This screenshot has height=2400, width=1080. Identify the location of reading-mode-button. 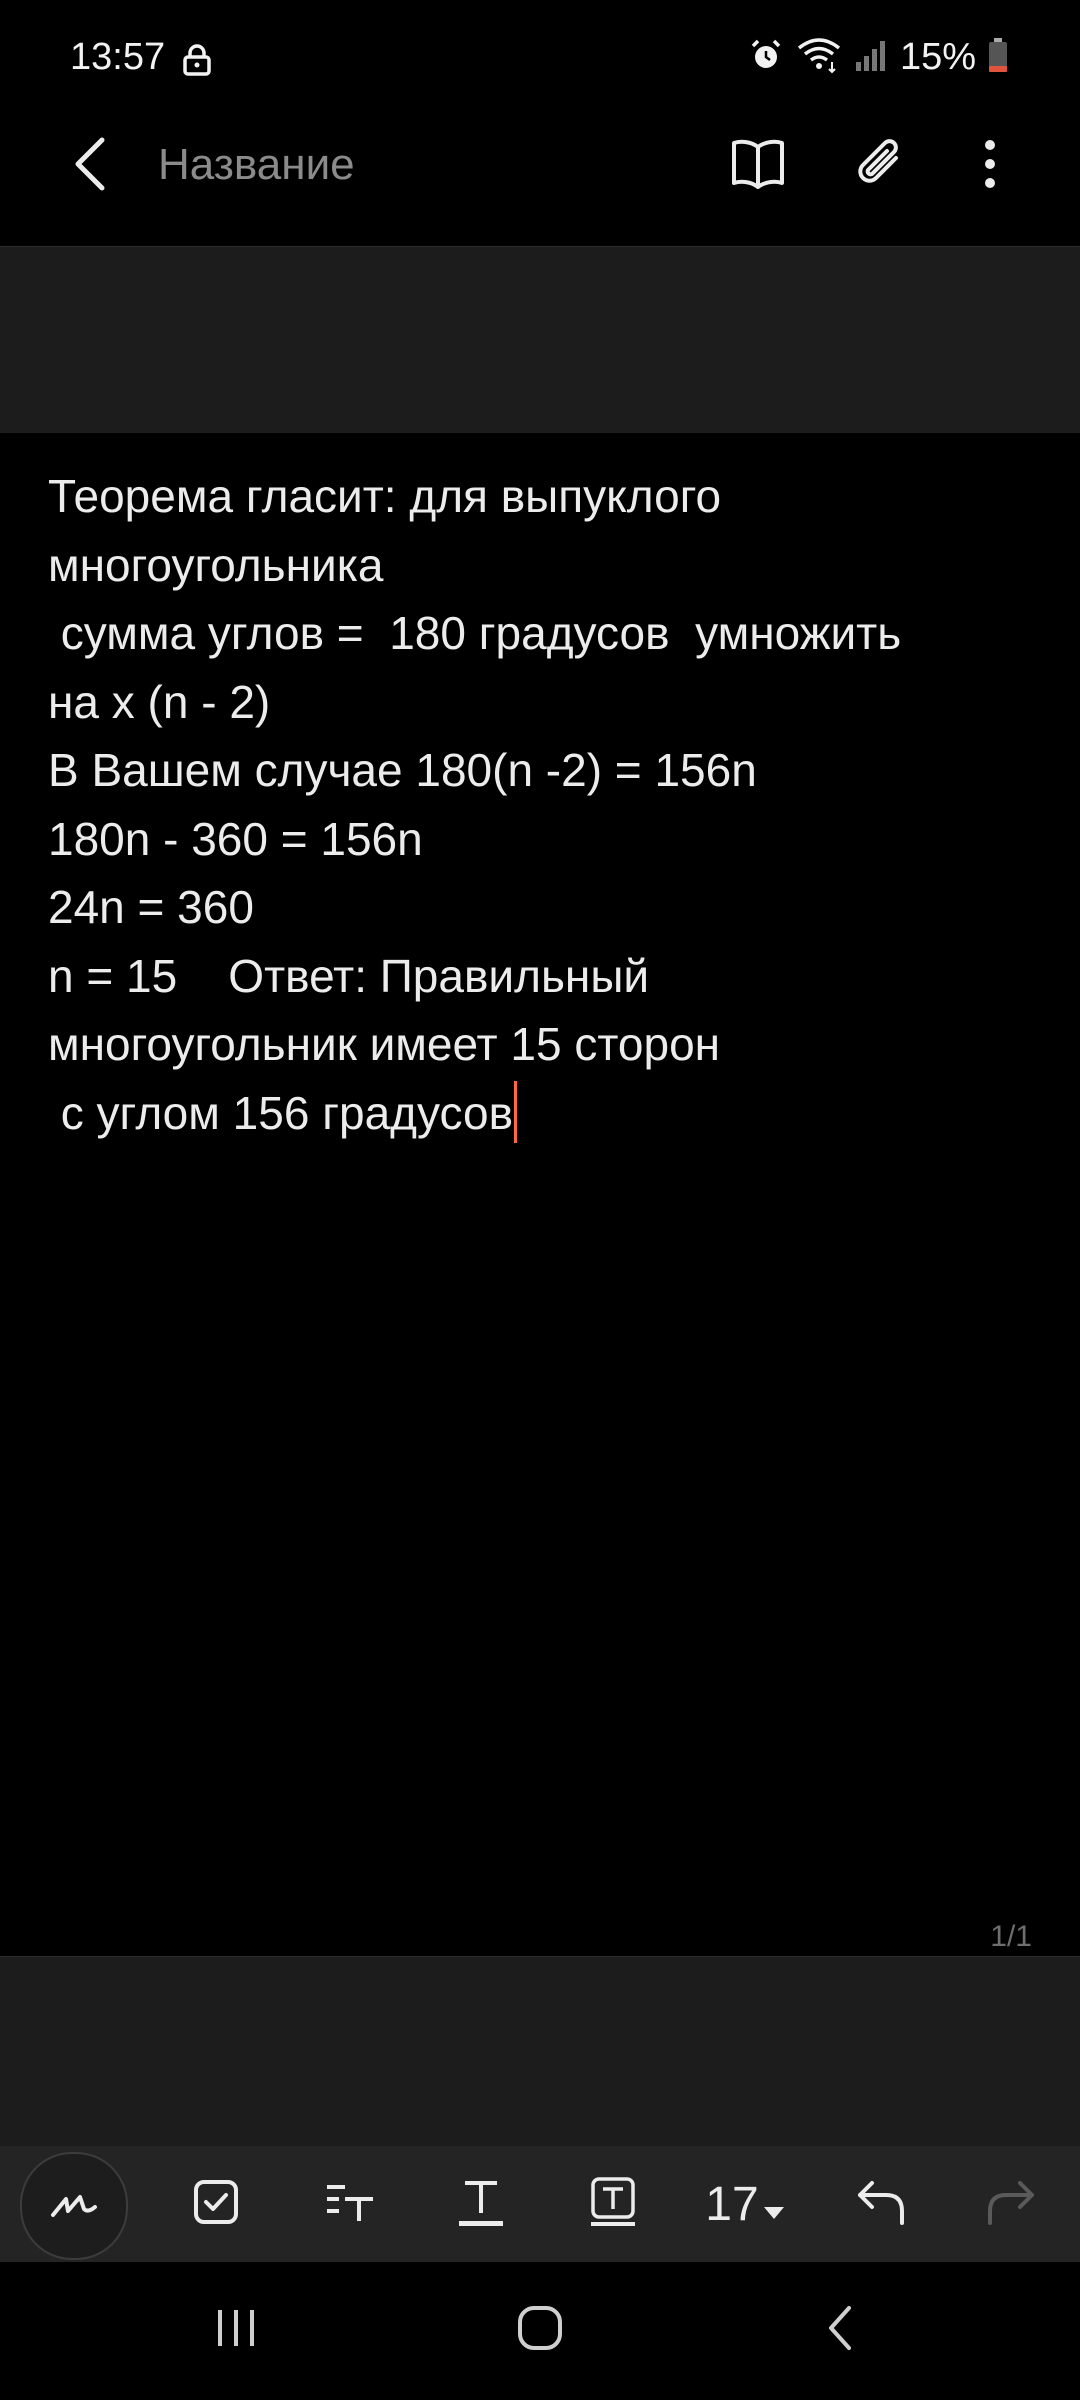
(758, 166).